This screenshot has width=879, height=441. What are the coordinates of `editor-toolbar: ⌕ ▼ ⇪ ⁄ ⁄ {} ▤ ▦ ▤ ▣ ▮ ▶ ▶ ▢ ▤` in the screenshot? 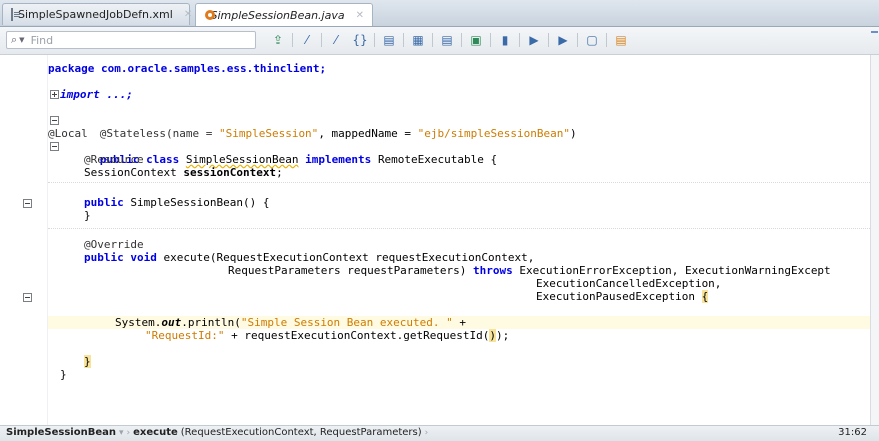 It's located at (439, 41).